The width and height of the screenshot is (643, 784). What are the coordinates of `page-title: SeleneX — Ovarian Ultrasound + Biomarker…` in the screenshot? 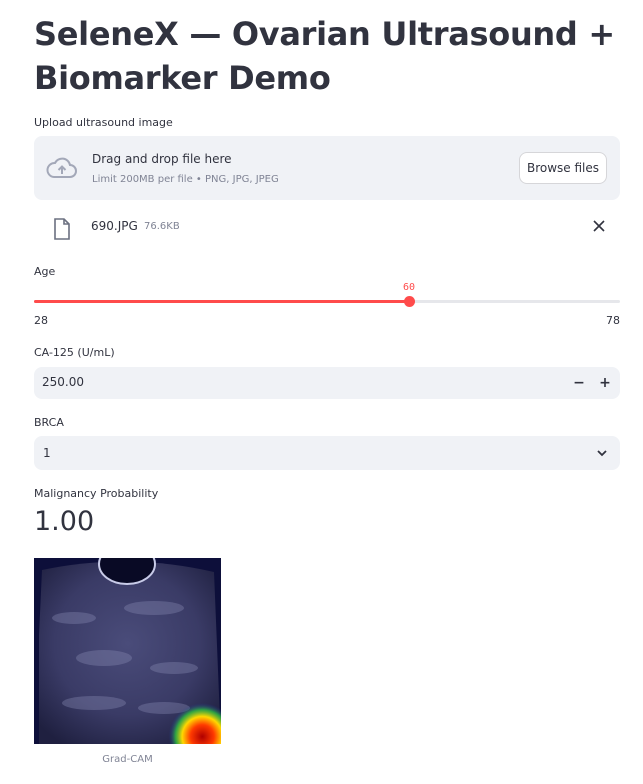 It's located at (324, 56).